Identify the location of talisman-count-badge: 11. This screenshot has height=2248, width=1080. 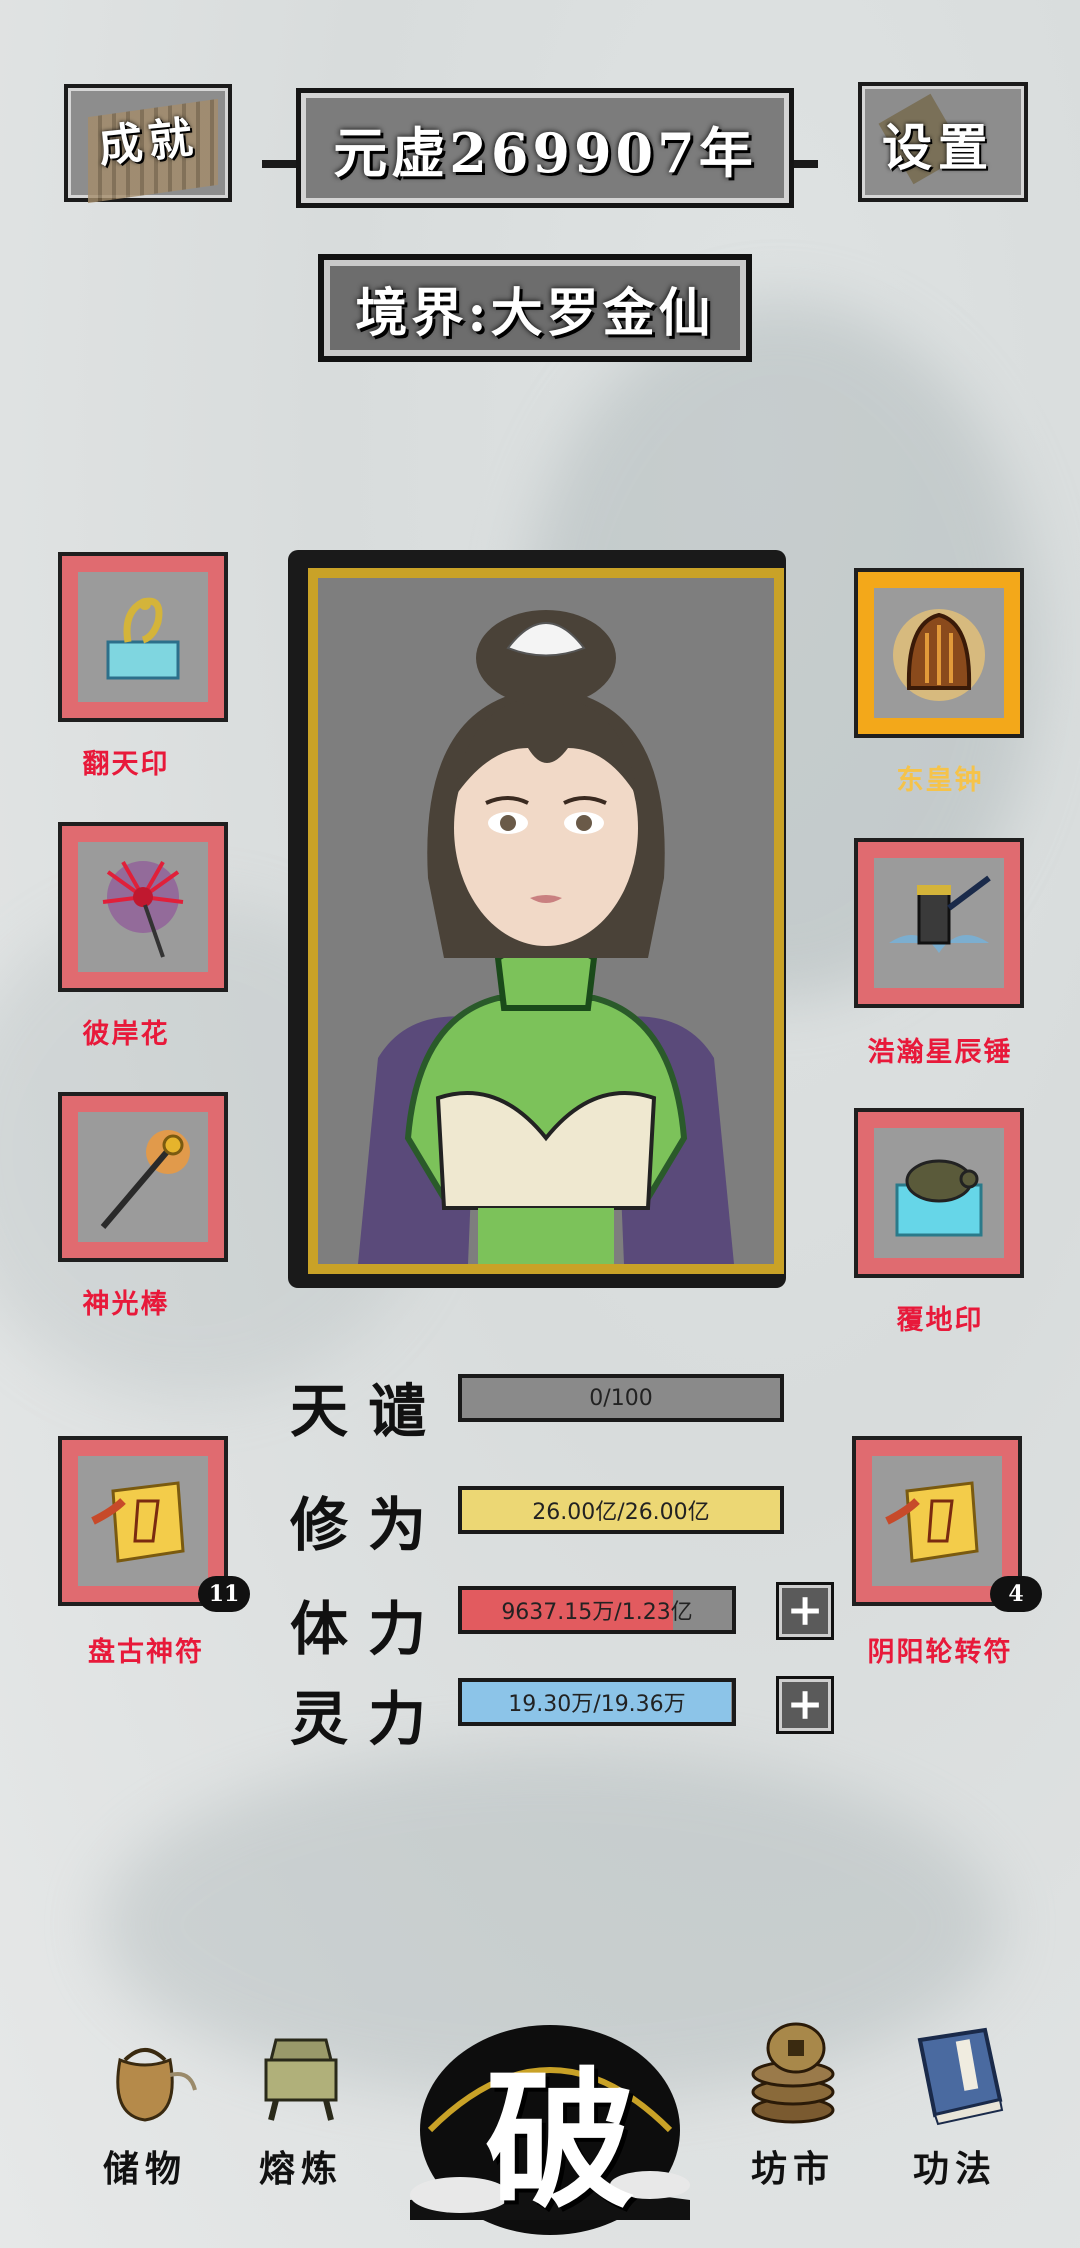
(224, 1594).